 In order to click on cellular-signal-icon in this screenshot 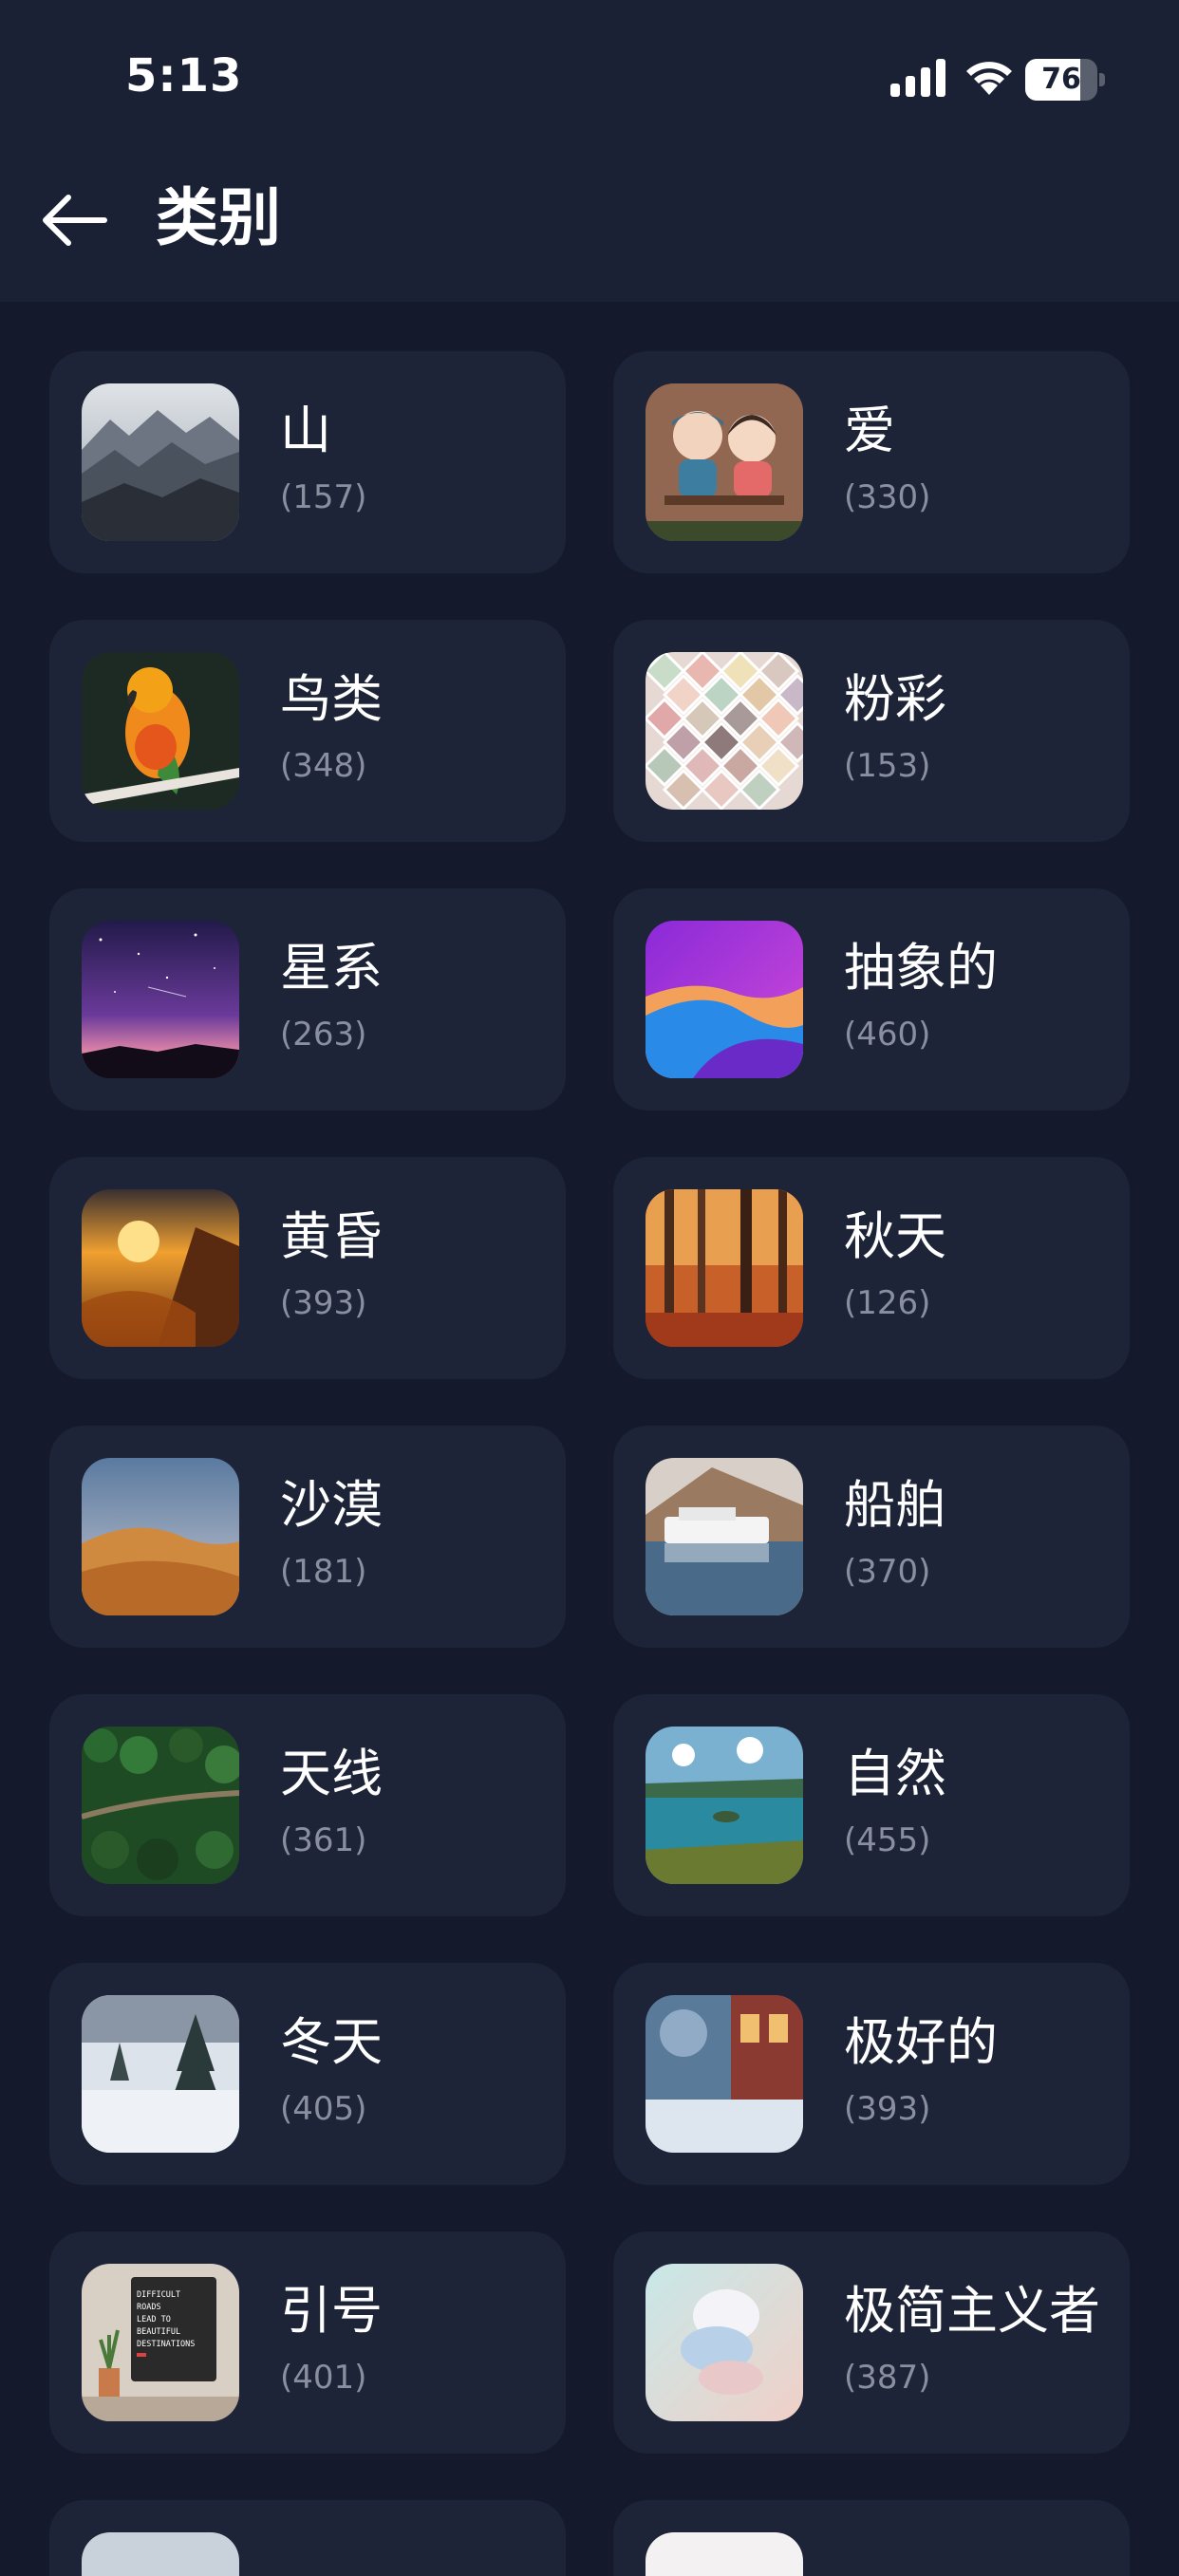, I will do `click(917, 78)`.